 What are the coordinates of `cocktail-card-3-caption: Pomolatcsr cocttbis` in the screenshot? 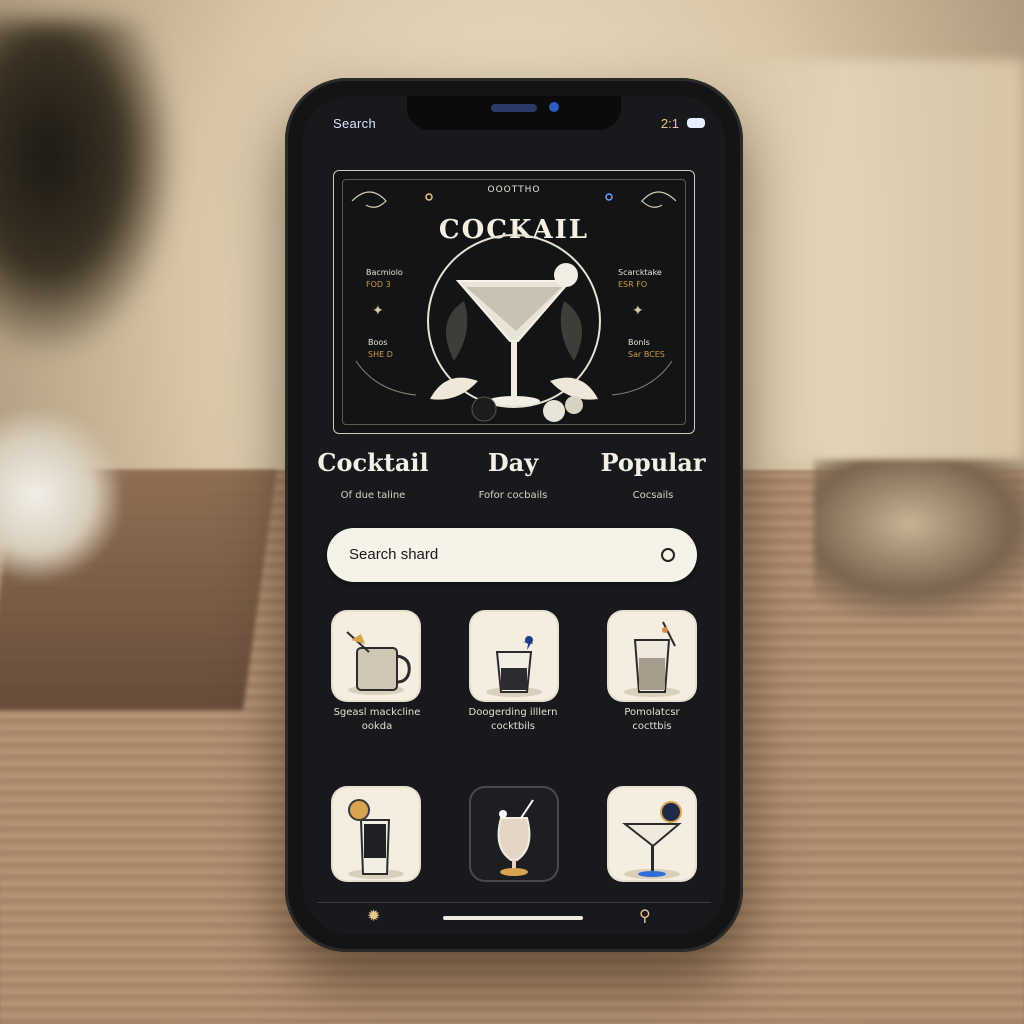 It's located at (652, 720).